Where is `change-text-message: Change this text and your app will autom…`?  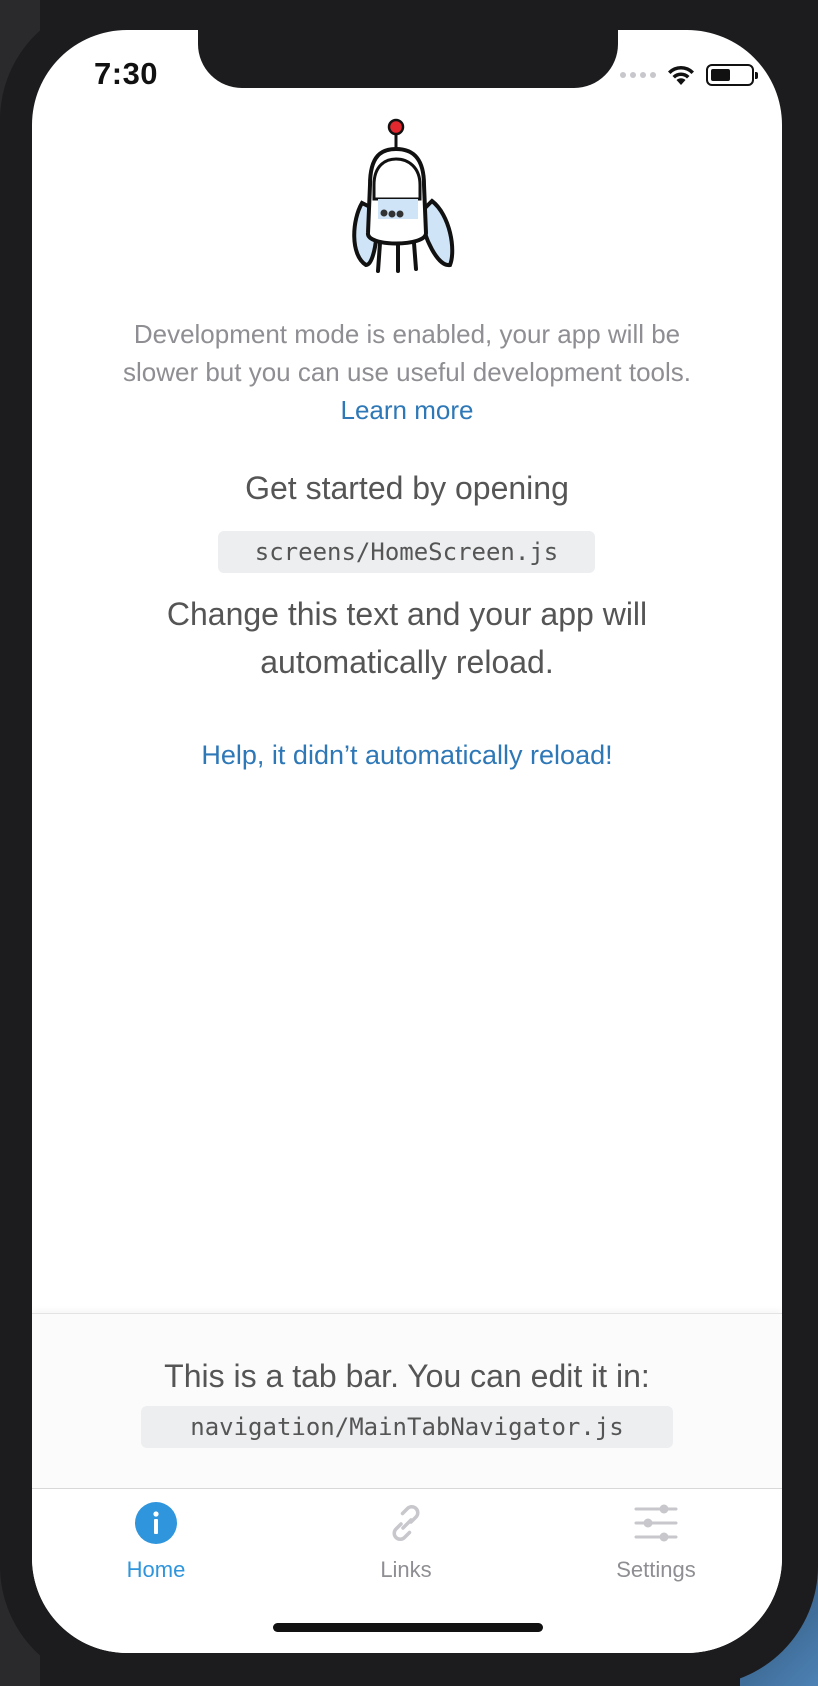
change-text-message: Change this text and your app will autom… is located at coordinates (407, 638).